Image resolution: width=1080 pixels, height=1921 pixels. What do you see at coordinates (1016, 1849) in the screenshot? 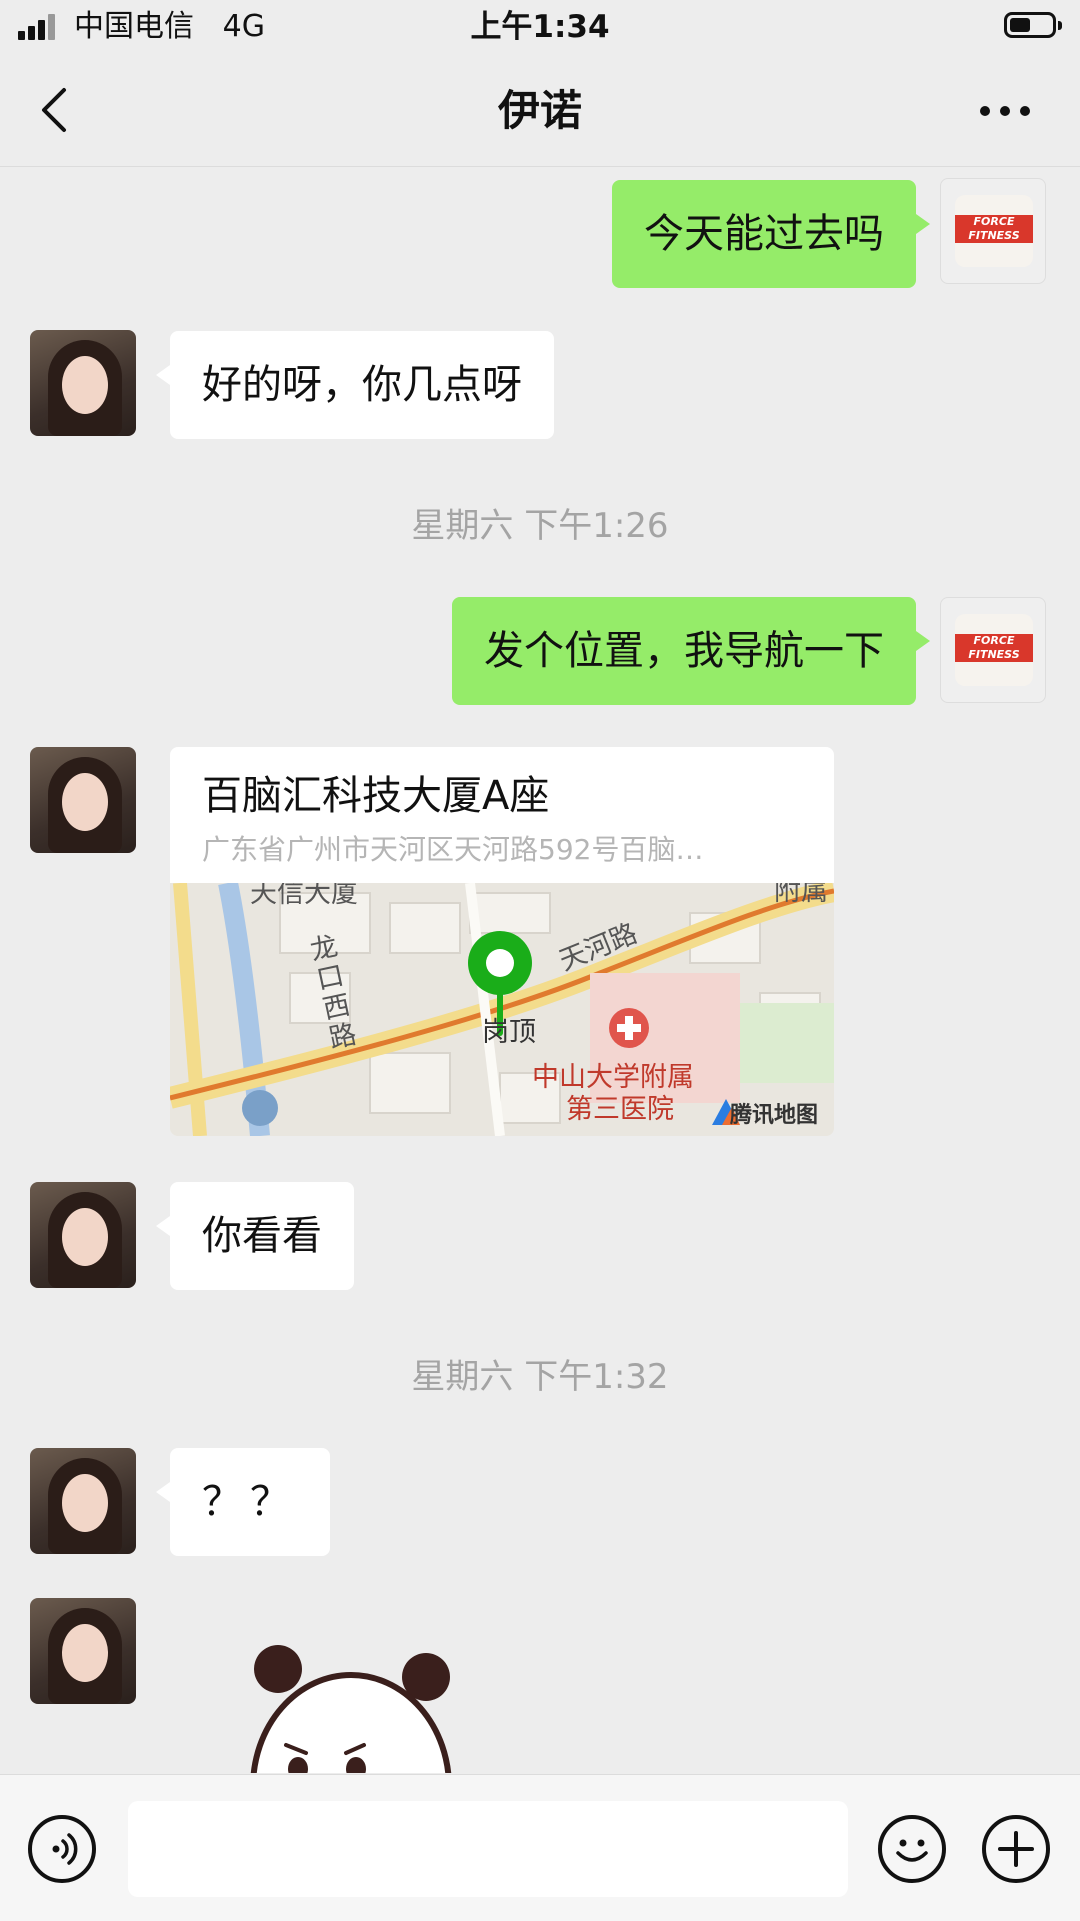
I see `plus-icon` at bounding box center [1016, 1849].